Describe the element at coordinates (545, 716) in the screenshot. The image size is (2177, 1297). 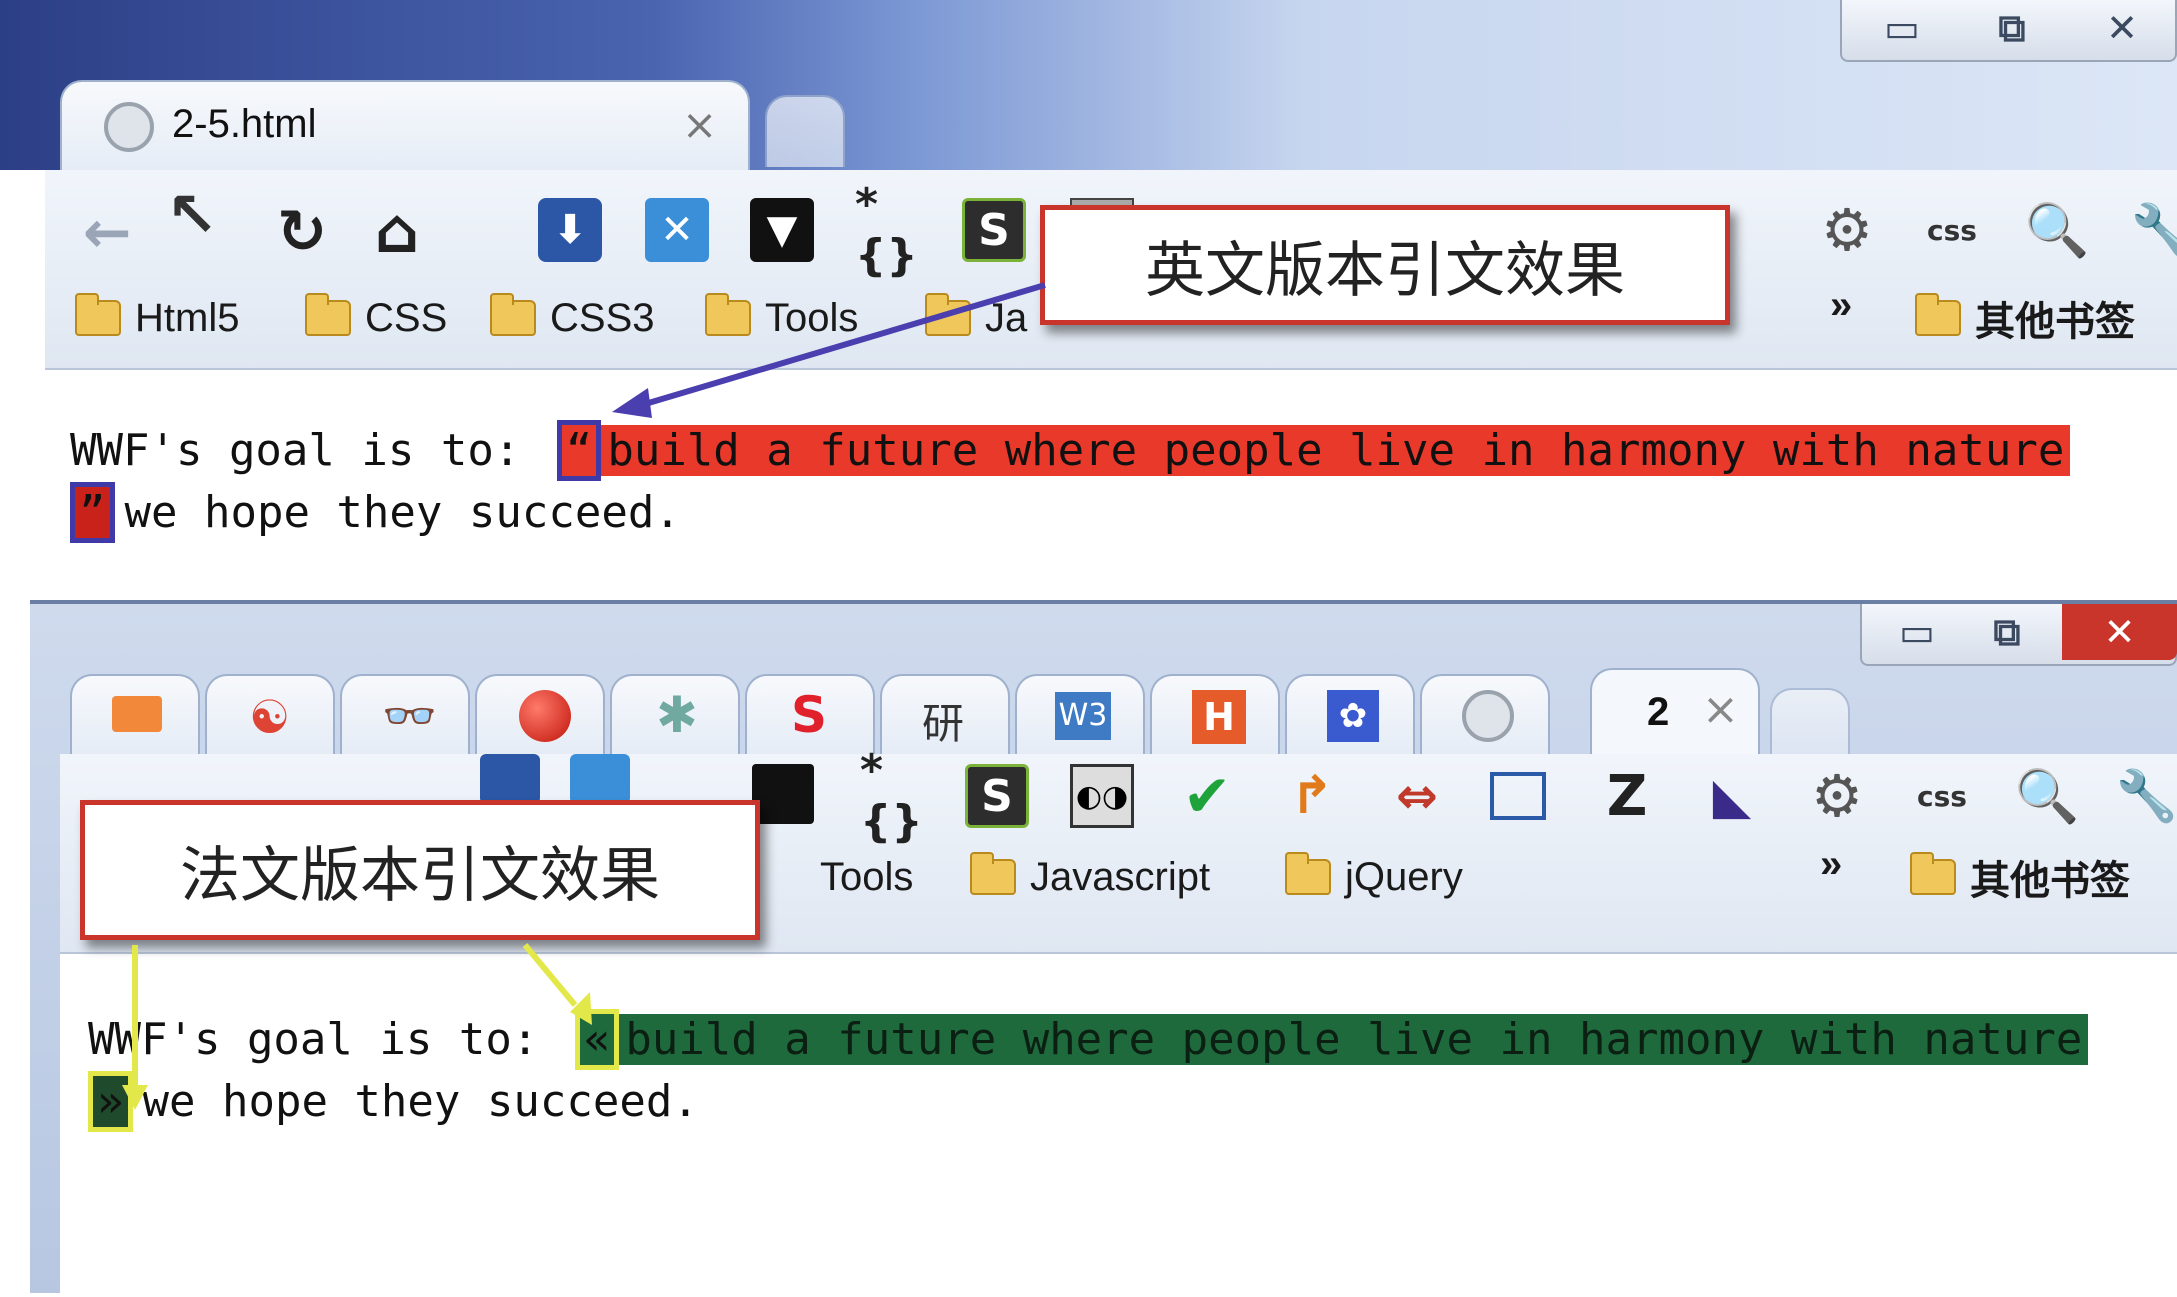
I see `red-ball-icon` at that location.